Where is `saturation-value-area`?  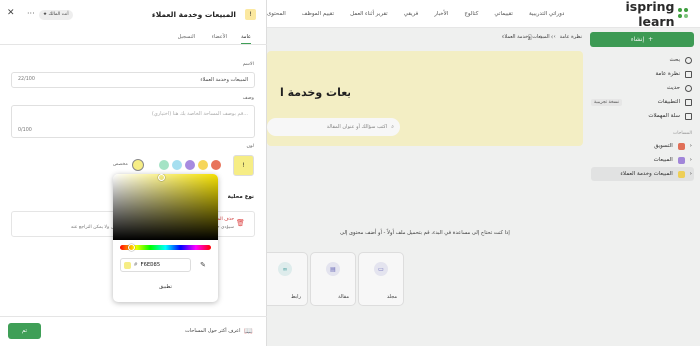
saturation-value-area is located at coordinates (165, 207).